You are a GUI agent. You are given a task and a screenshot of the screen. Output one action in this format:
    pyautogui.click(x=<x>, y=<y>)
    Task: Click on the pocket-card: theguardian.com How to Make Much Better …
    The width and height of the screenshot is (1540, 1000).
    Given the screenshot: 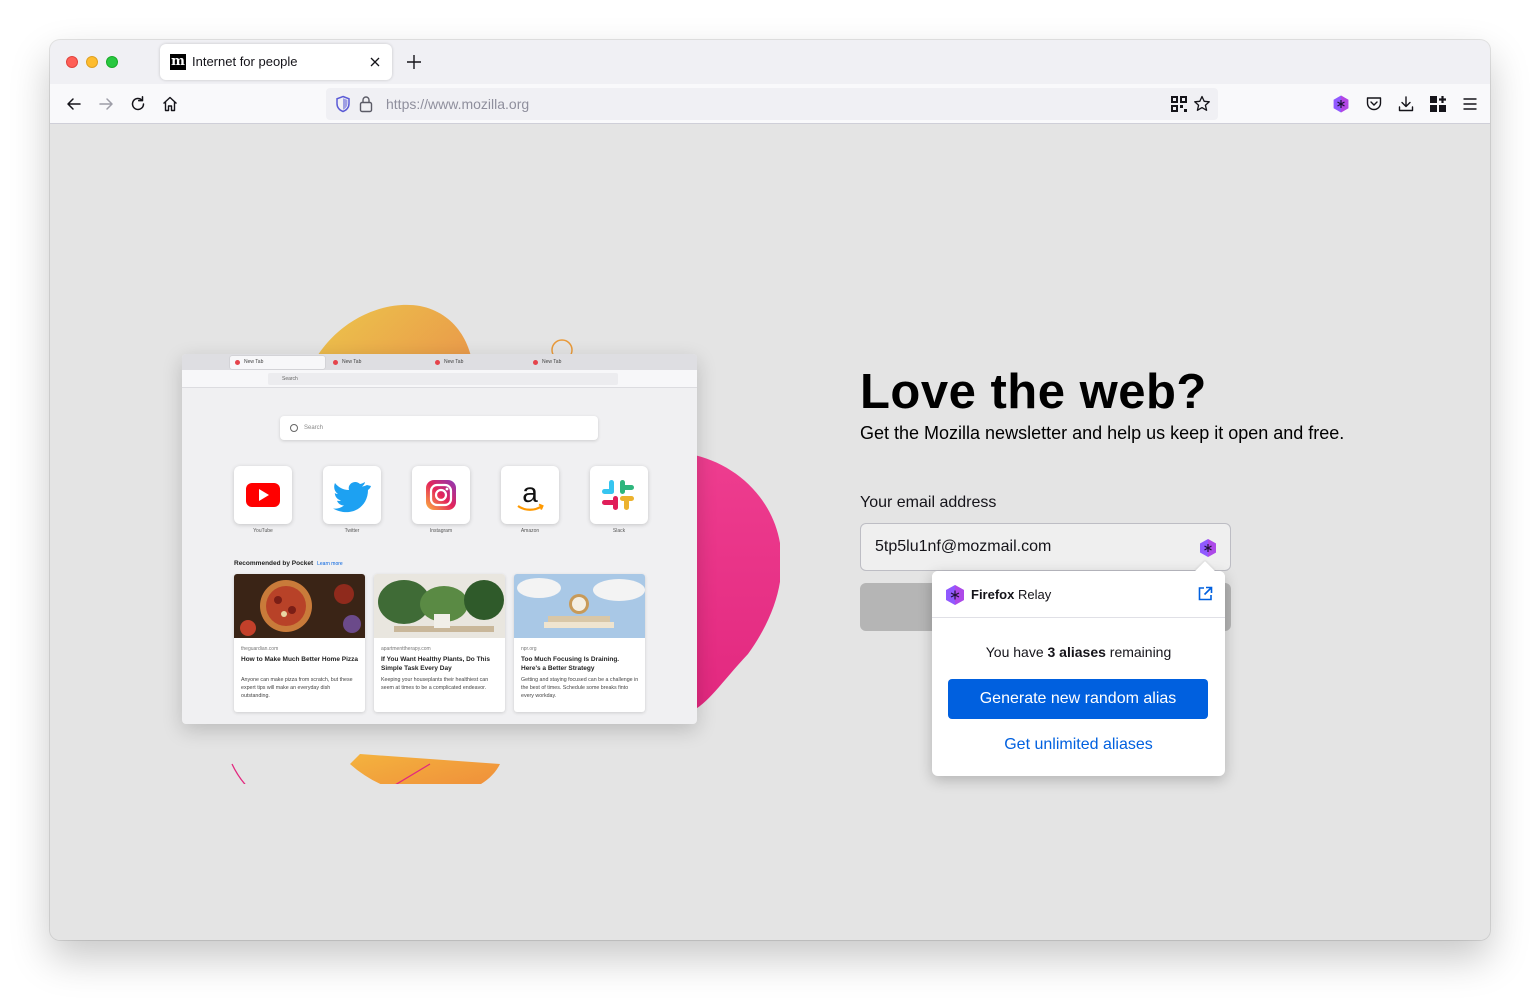 What is the action you would take?
    pyautogui.click(x=299, y=643)
    